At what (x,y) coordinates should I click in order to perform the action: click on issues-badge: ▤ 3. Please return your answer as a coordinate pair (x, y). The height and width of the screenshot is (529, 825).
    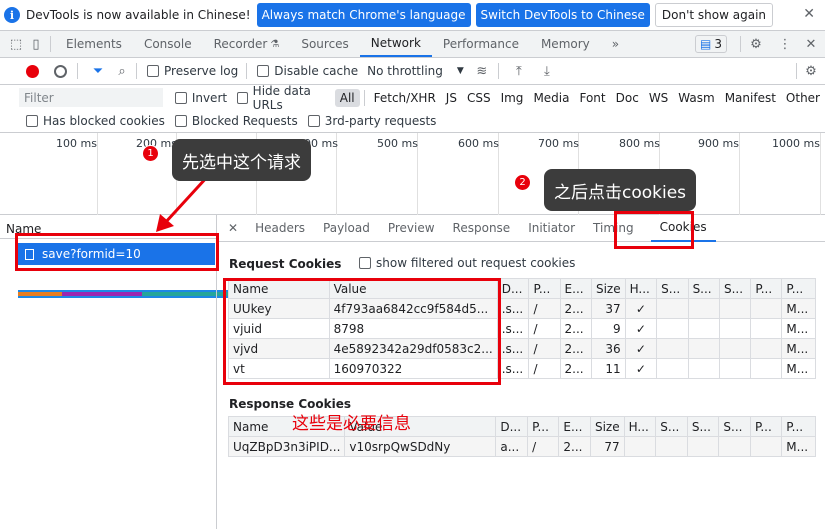
    Looking at the image, I should click on (711, 44).